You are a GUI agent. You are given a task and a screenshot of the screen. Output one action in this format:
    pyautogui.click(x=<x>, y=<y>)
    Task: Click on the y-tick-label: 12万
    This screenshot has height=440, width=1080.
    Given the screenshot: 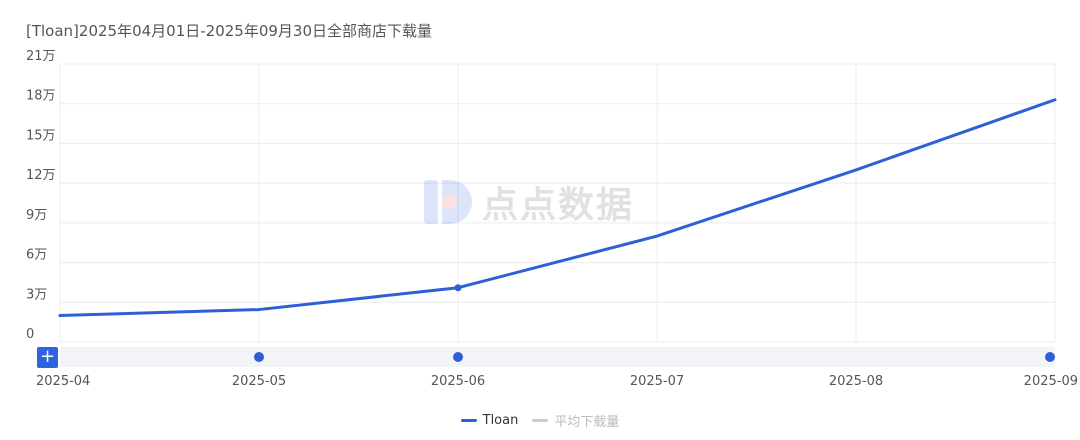 What is the action you would take?
    pyautogui.click(x=41, y=175)
    